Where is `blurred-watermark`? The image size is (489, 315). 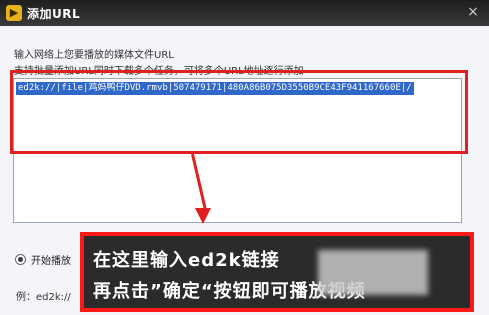 blurred-watermark is located at coordinates (373, 272).